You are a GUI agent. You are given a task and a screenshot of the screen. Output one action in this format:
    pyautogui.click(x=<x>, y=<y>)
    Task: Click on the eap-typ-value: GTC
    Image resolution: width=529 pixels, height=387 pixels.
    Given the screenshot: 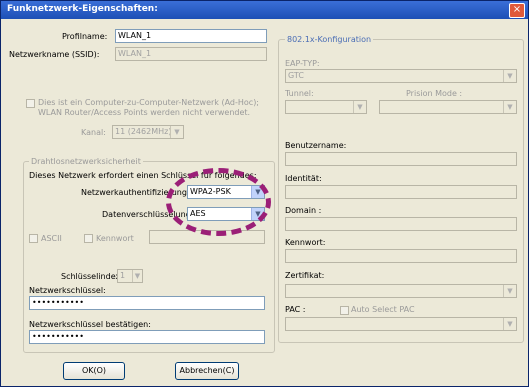 What is the action you would take?
    pyautogui.click(x=296, y=75)
    